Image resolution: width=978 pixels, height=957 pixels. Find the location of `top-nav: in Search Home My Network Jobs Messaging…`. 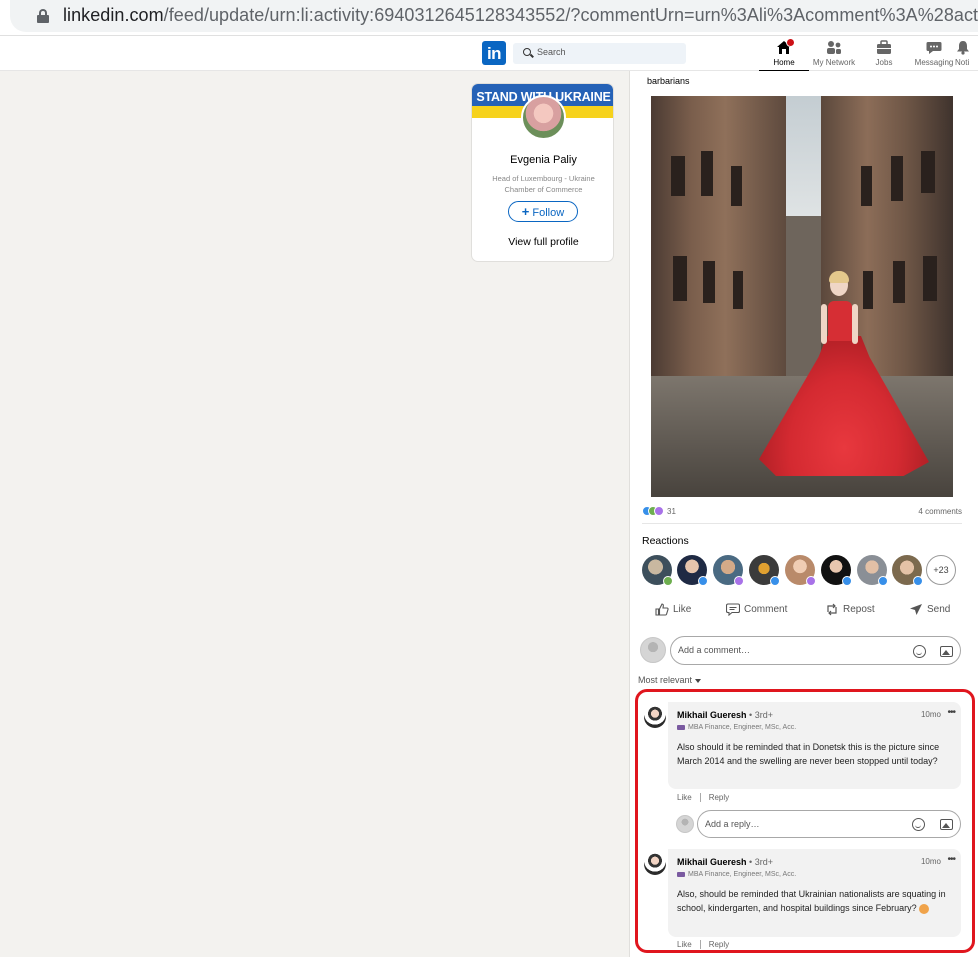

top-nav: in Search Home My Network Jobs Messaging… is located at coordinates (489, 54).